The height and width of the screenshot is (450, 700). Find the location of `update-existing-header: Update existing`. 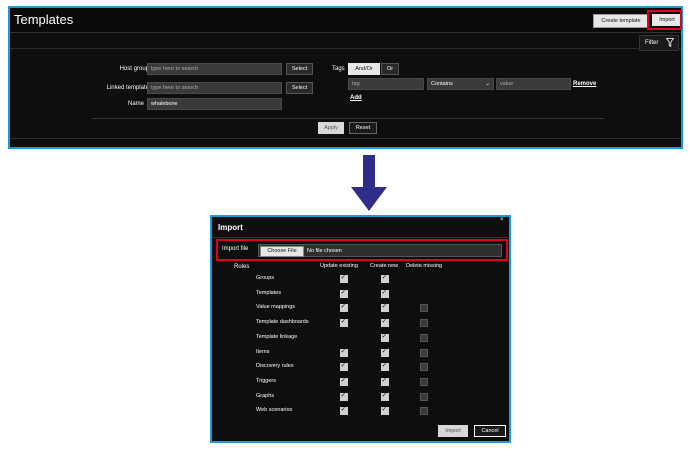

update-existing-header: Update existing is located at coordinates (339, 266).